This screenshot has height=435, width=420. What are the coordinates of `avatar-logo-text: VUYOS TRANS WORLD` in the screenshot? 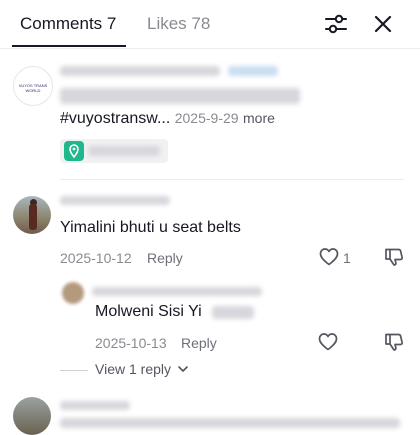 It's located at (33, 88).